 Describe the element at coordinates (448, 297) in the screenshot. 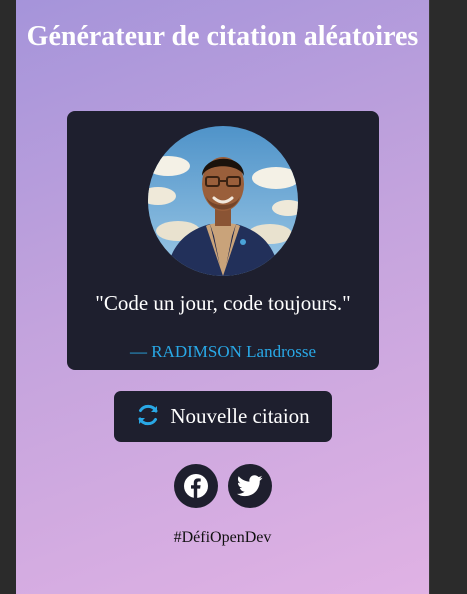

I see `window-right-edge` at that location.